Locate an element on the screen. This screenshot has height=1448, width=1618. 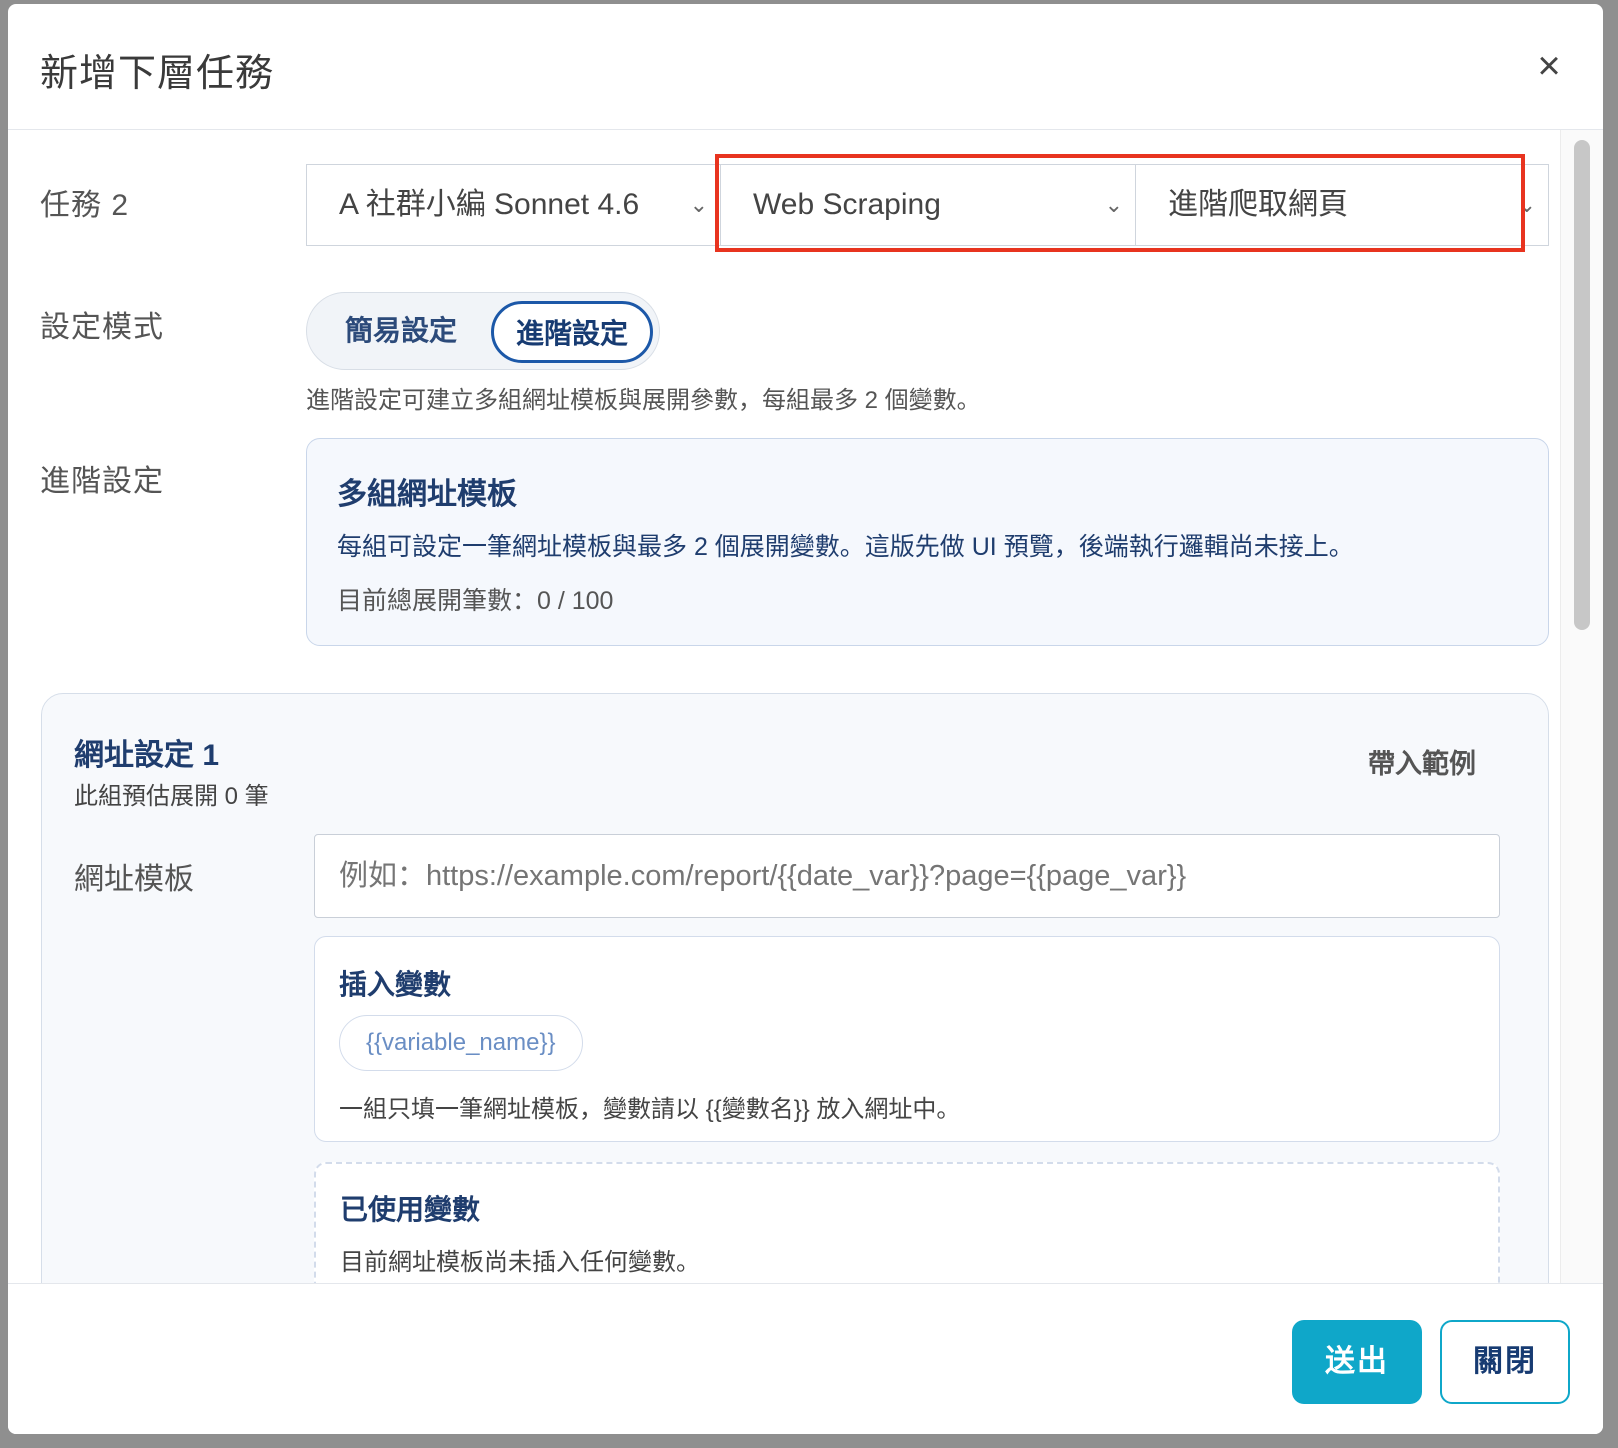
used-variables-note: 目前網址模板尚未插入任何變數。 is located at coordinates (520, 1262).